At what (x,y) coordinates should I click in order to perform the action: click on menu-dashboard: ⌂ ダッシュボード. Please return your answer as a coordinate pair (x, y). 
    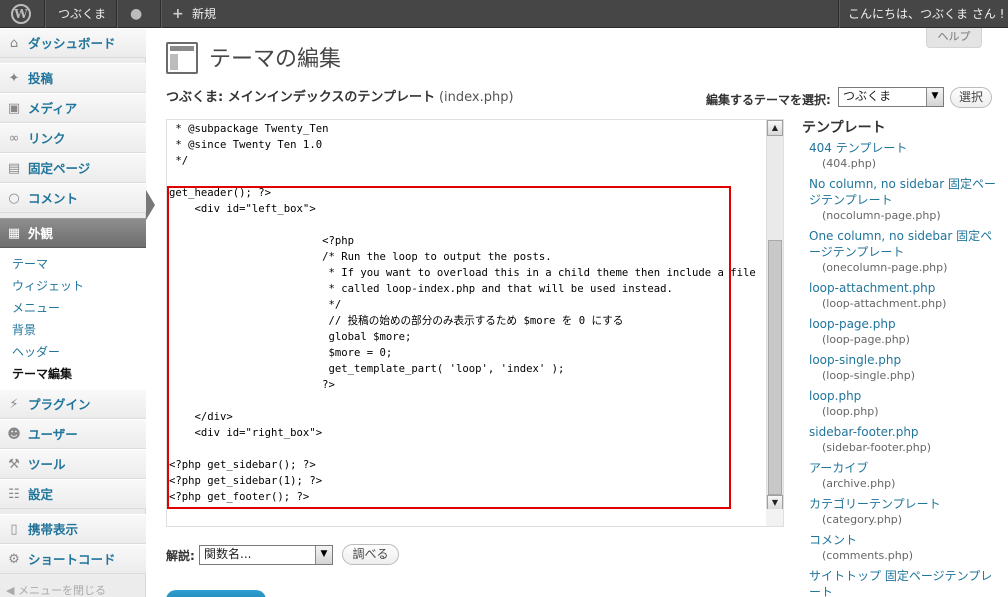
    Looking at the image, I should click on (73, 43).